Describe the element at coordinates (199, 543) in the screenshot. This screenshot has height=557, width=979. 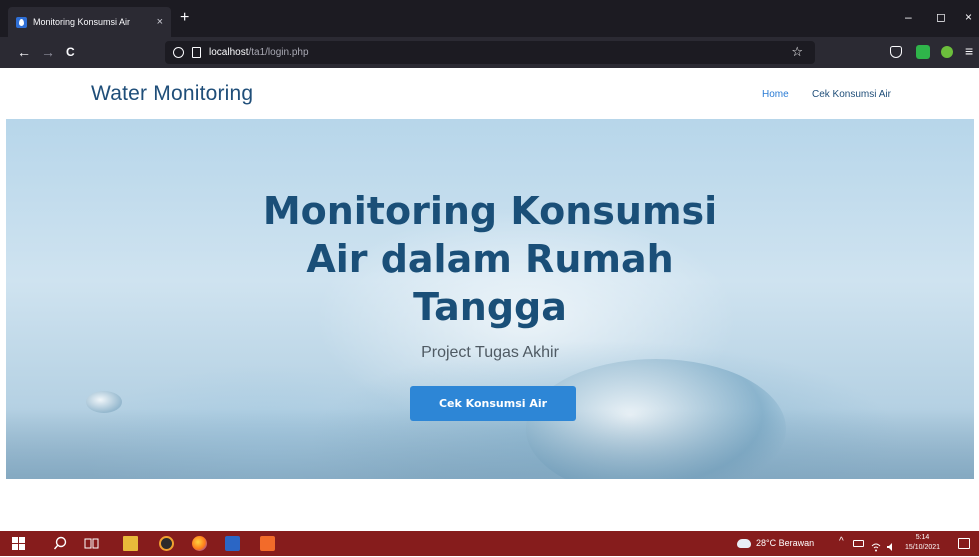
I see `firefox-icon` at that location.